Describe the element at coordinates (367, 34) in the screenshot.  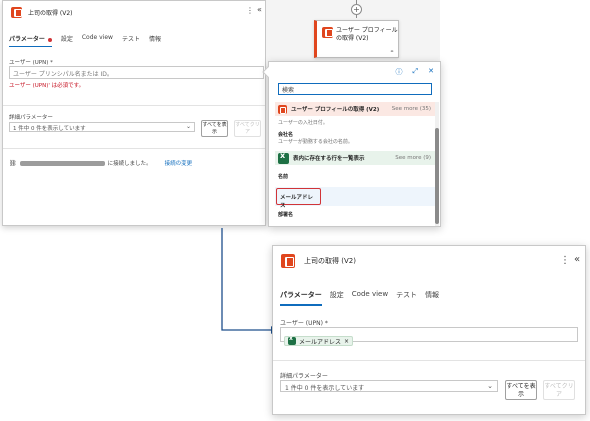
I see `action-card-title: ユーザー プロフィールの取得 (V2)` at that location.